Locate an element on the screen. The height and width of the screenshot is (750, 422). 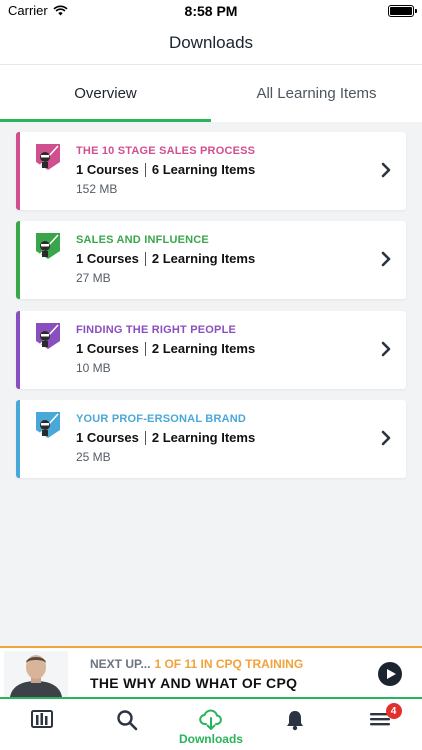
file-size: 27 MB is located at coordinates (93, 278).